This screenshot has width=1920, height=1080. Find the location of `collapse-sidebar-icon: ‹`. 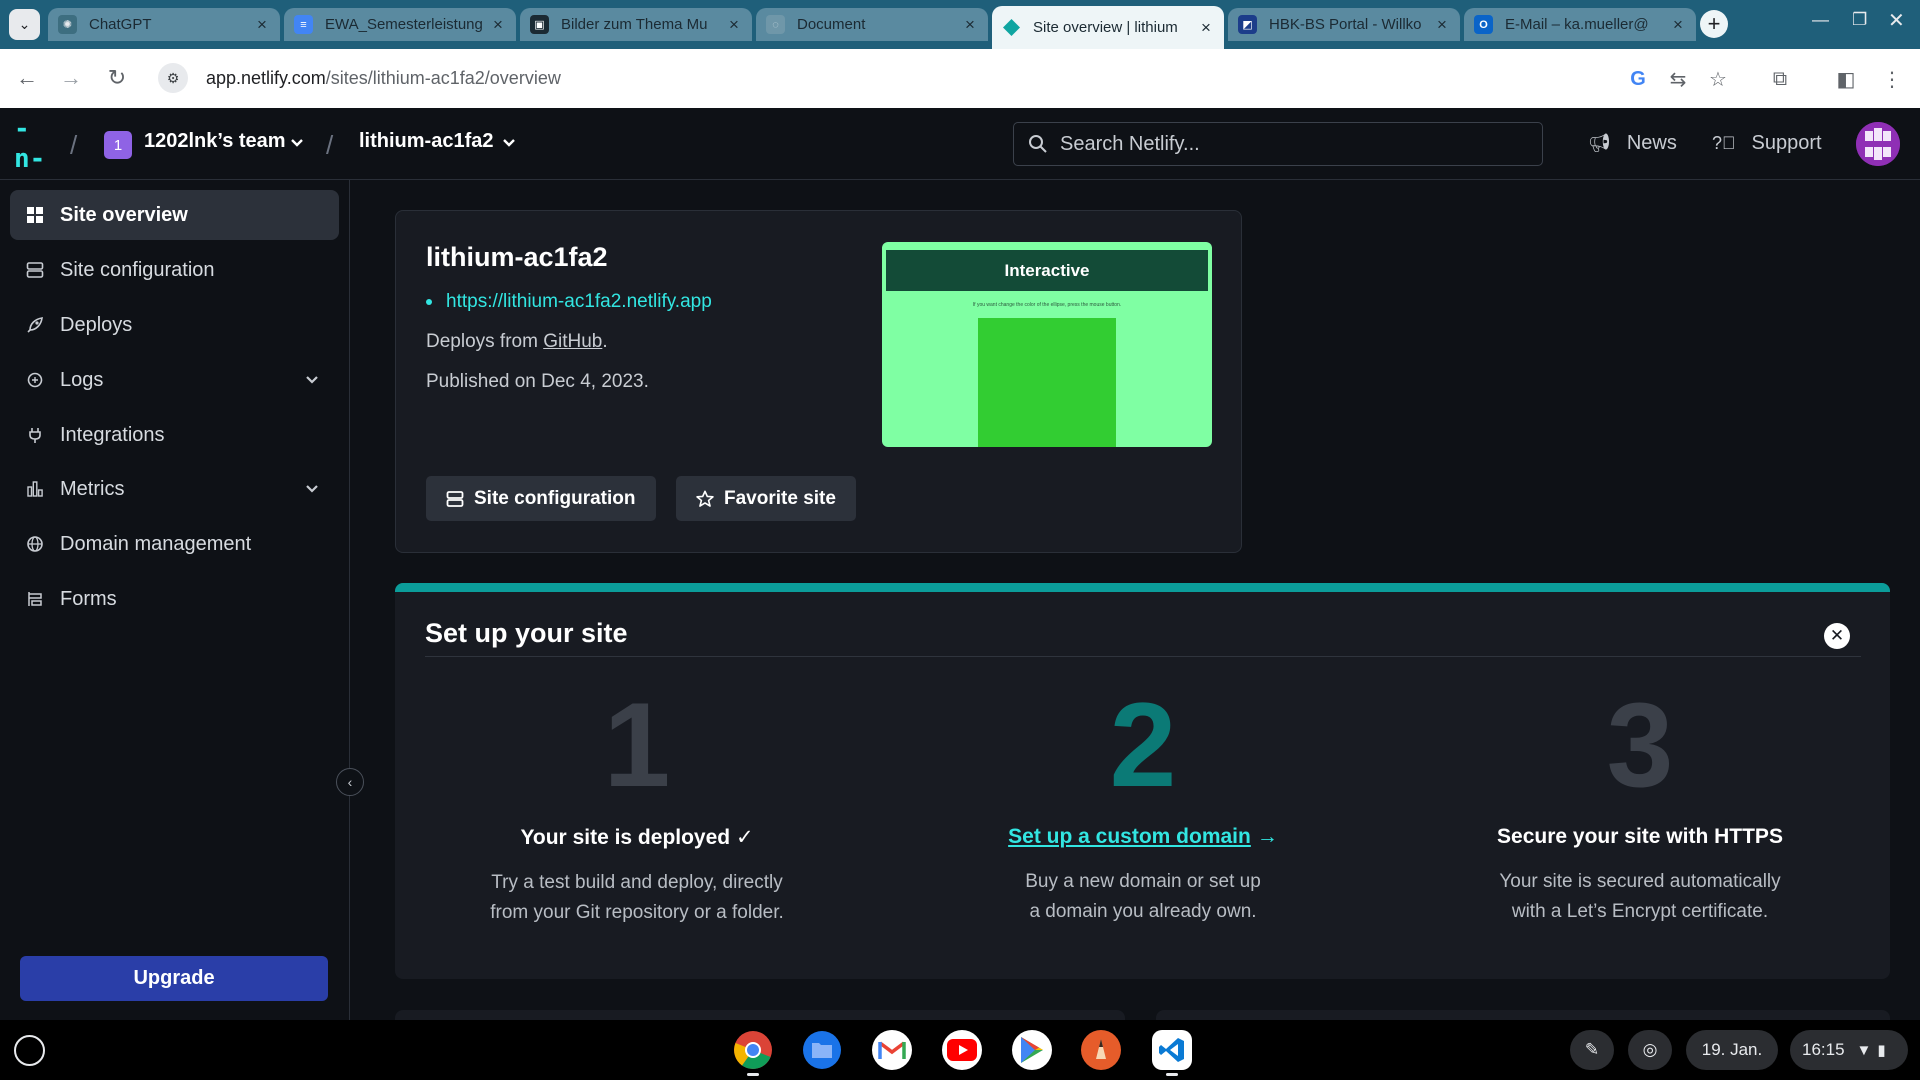

collapse-sidebar-icon: ‹ is located at coordinates (350, 782).